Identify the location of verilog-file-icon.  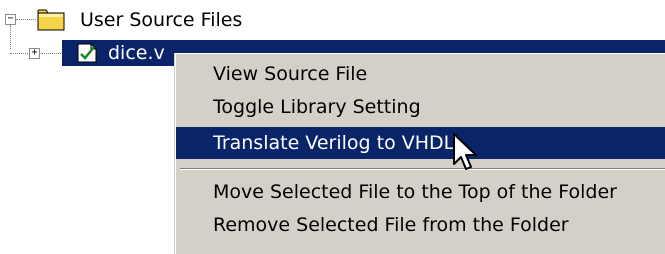
(87, 53).